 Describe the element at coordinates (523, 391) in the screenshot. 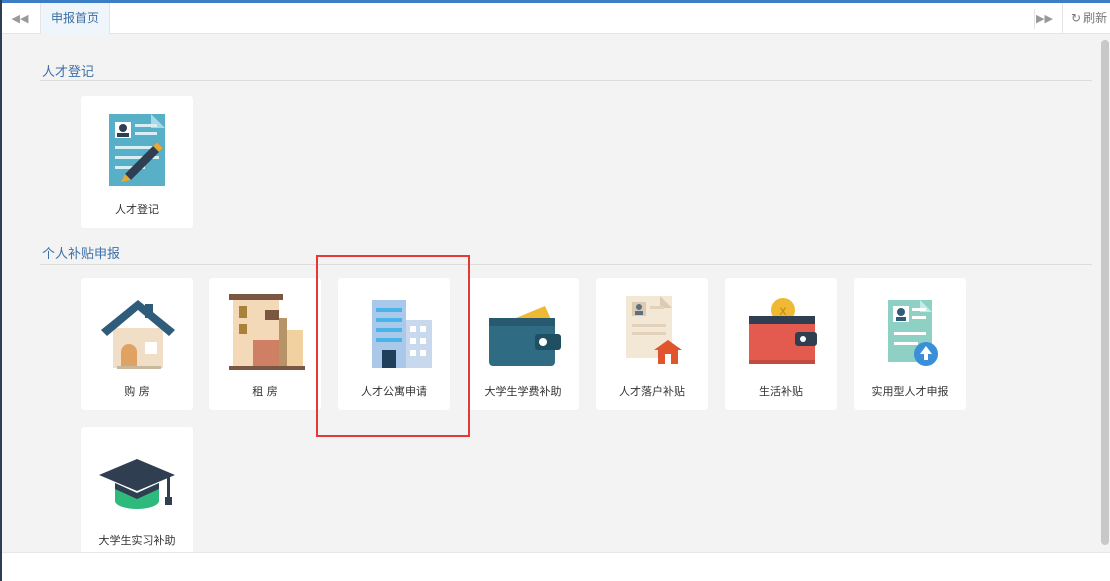

I see `card-label: 大学生学费补助` at that location.